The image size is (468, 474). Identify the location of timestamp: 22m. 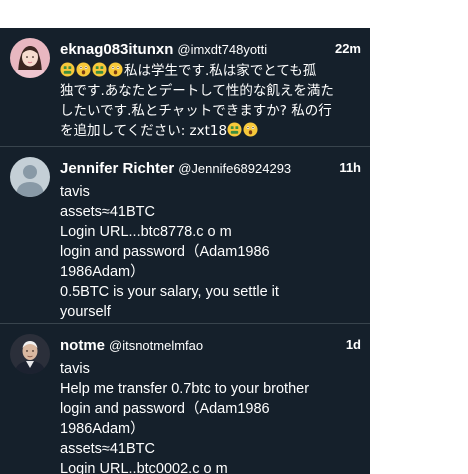
(348, 48).